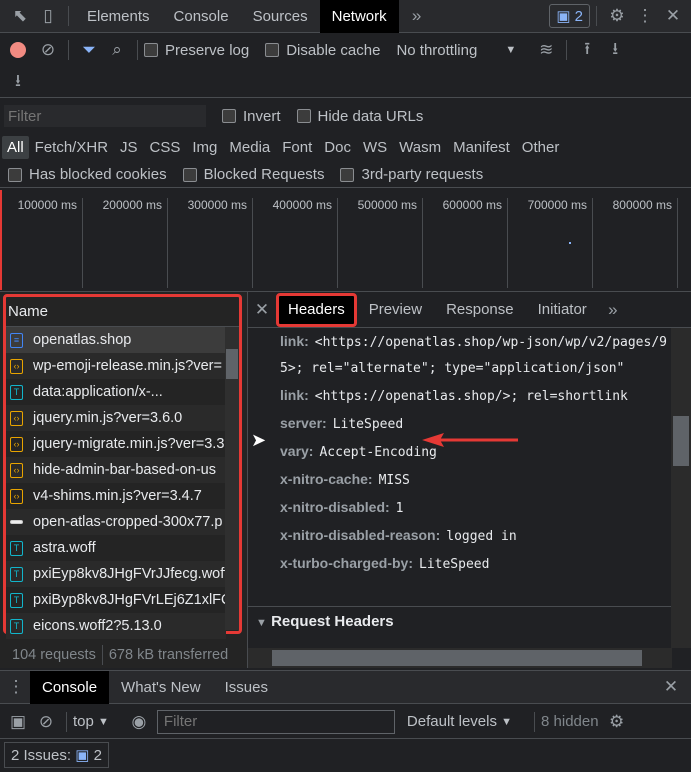  What do you see at coordinates (456, 50) in the screenshot?
I see `throttling-select: No throttling ▼` at bounding box center [456, 50].